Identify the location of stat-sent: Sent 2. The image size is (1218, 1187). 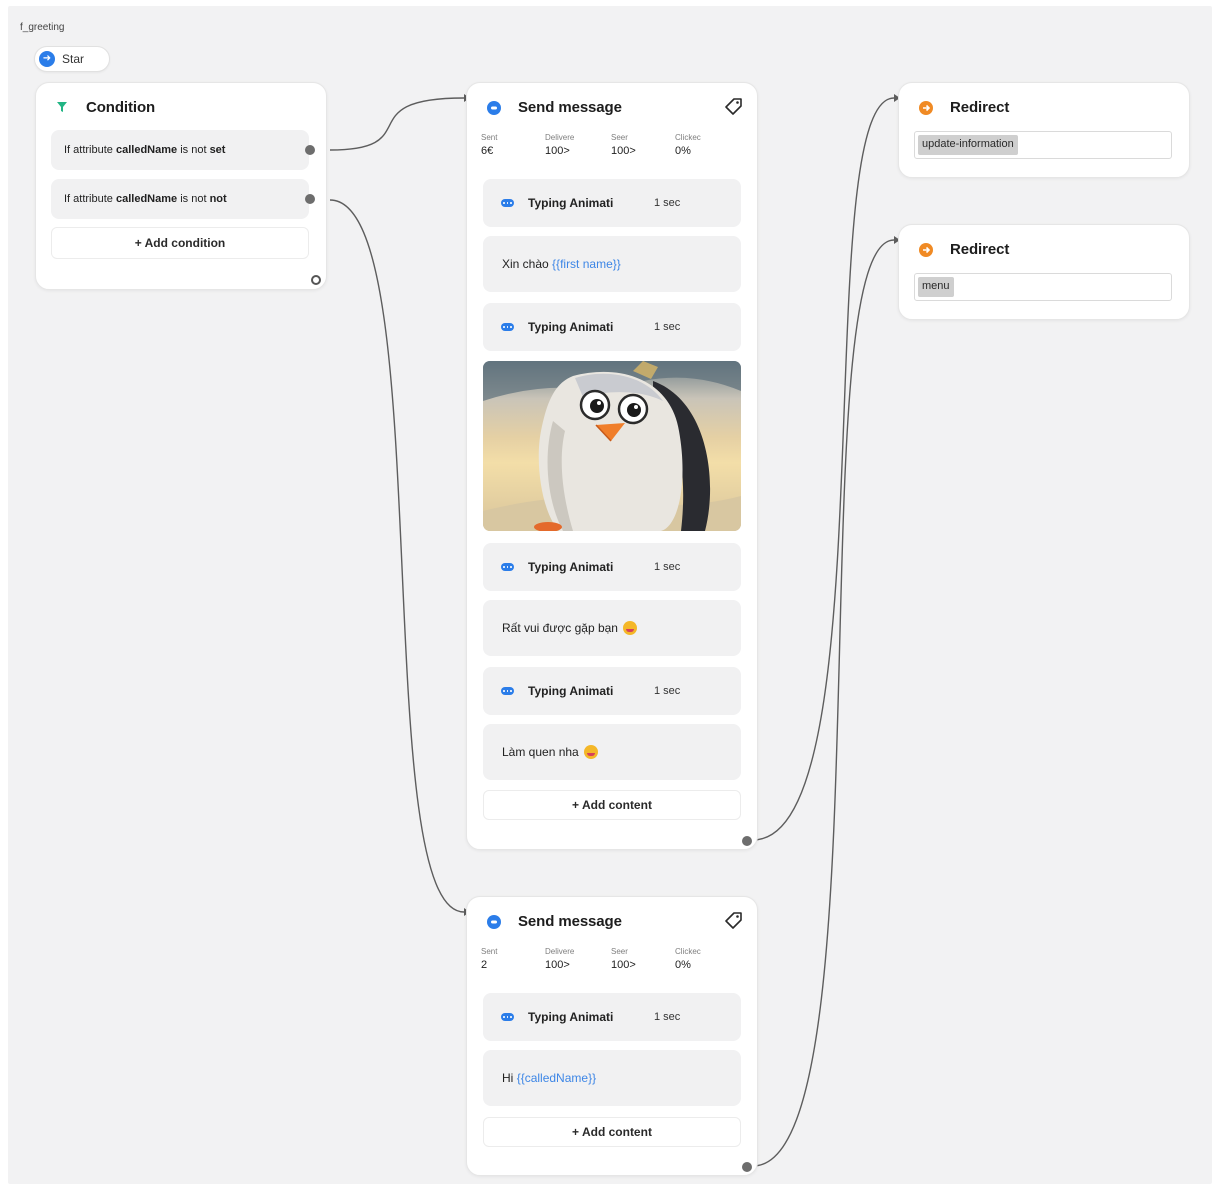
(489, 959).